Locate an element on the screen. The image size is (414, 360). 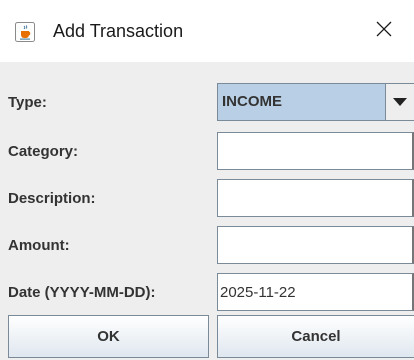
java-cup-icon is located at coordinates (25, 32).